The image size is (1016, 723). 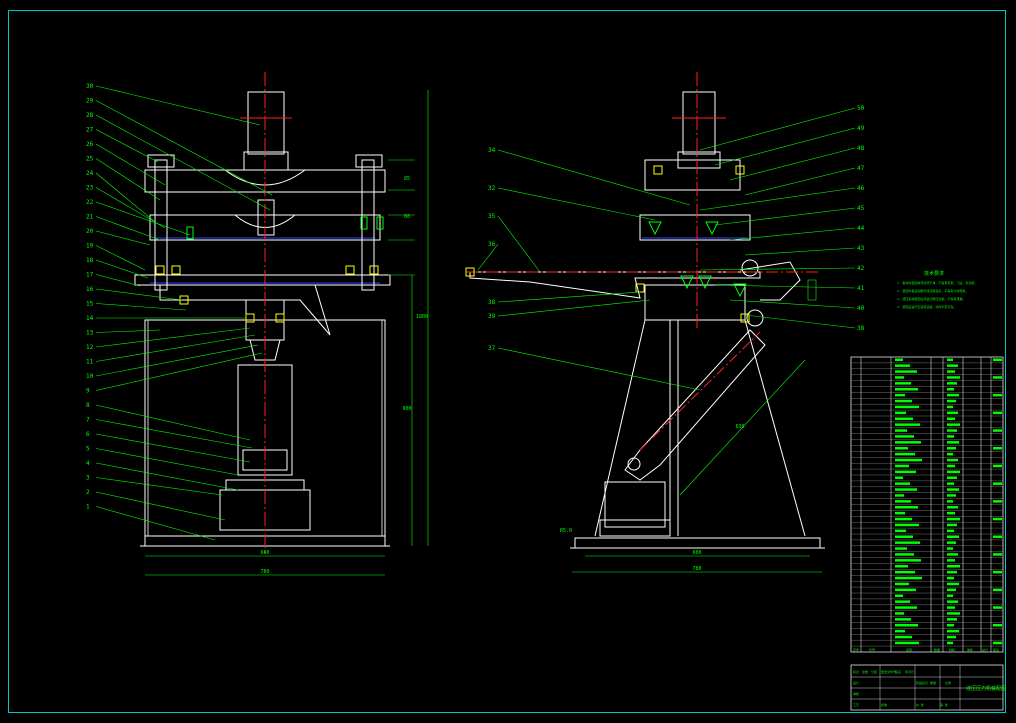 I want to click on tb-label-0: 标记, so click(x=856, y=671).